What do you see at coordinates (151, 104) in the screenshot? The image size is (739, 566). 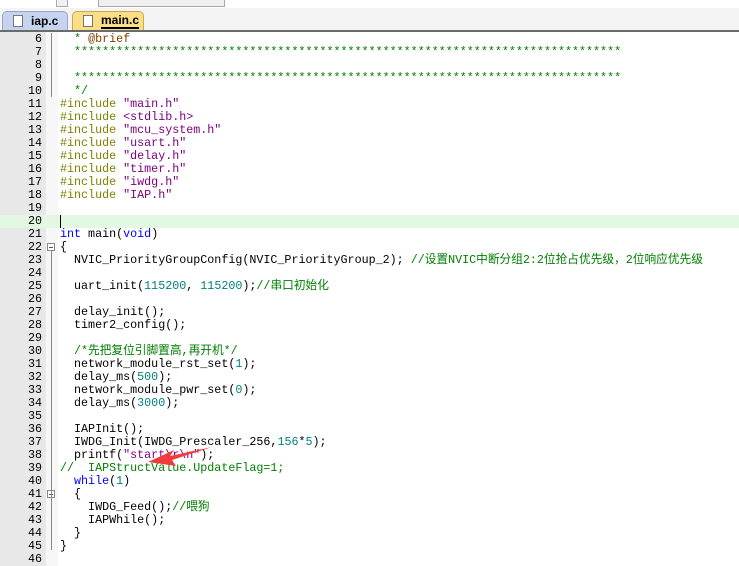 I see `code-token: "main.h"` at bounding box center [151, 104].